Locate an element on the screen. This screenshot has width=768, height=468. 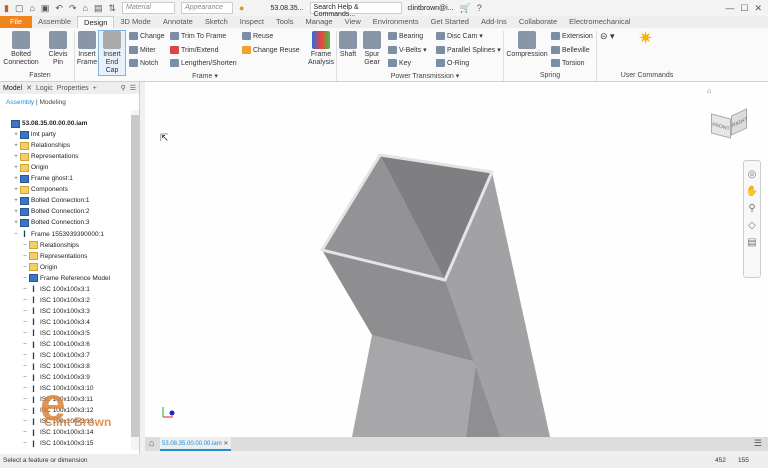
tab-add-ins: Add-Ins is located at coordinates (494, 22).